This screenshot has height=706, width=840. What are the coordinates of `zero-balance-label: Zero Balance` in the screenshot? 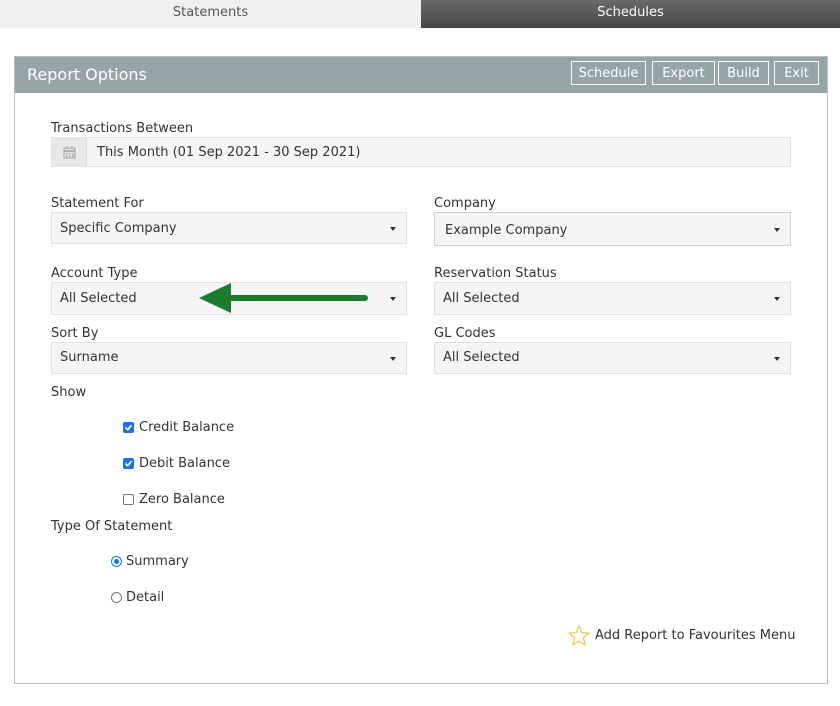 It's located at (182, 499).